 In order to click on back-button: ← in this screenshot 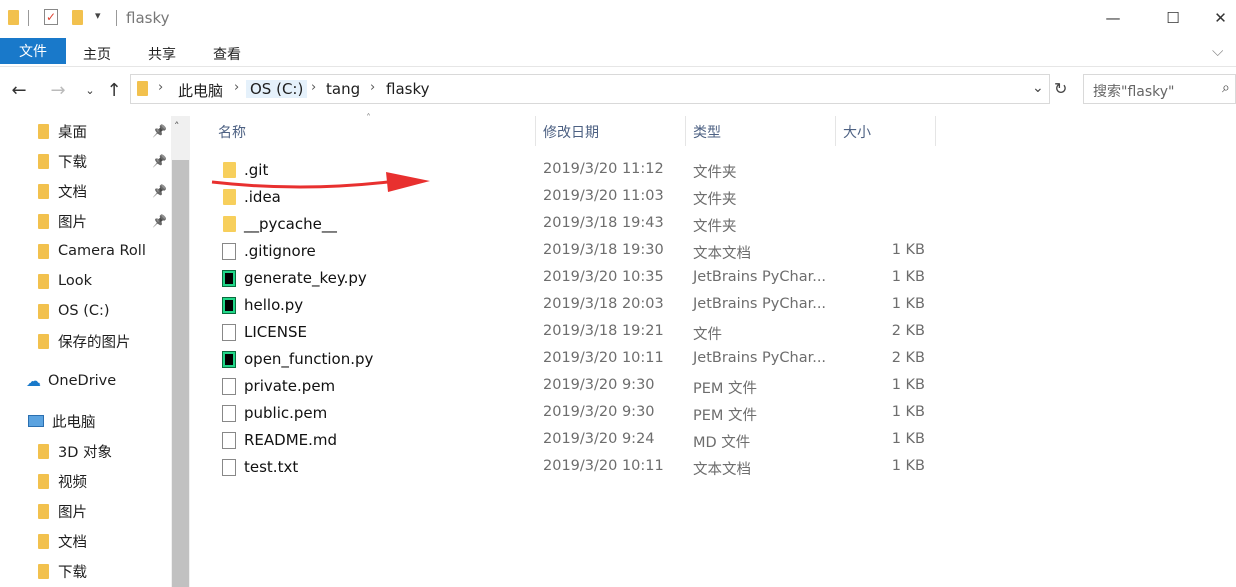, I will do `click(19, 90)`.